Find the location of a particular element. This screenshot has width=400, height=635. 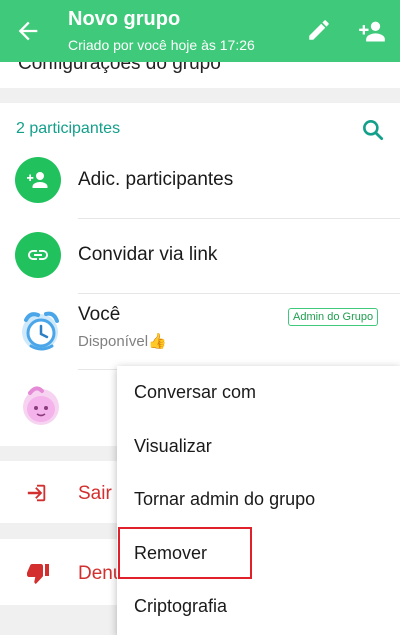

exit-group-label: Sair is located at coordinates (95, 493).